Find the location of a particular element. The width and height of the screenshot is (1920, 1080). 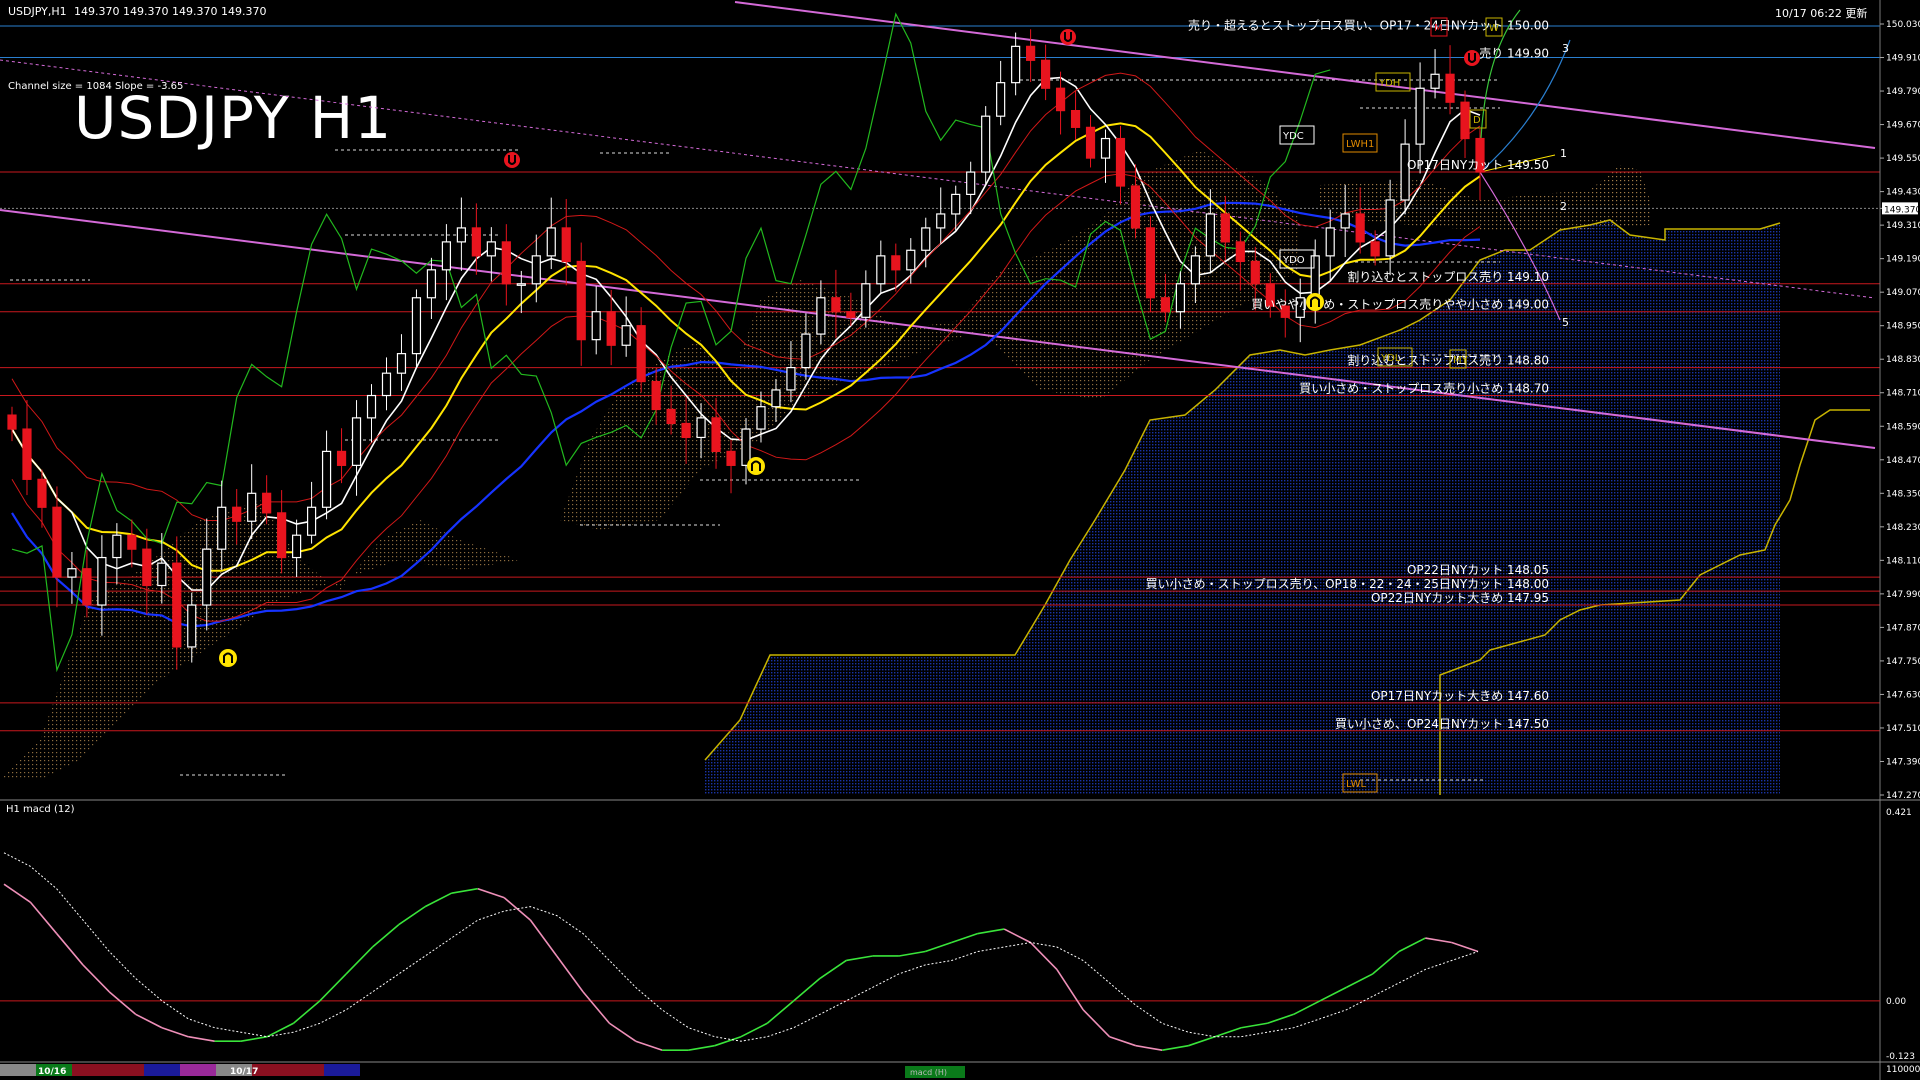

price-tick-label: 147.750 is located at coordinates (1903, 662).